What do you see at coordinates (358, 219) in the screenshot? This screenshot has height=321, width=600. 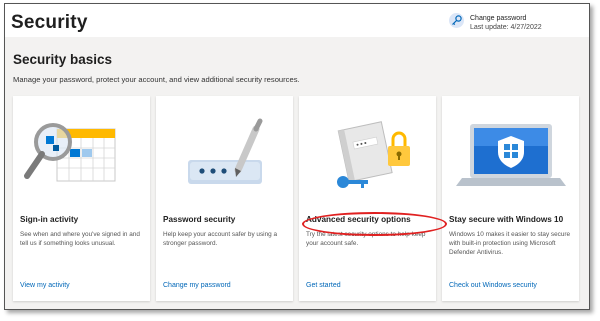 I see `card-title: Advanced security options` at bounding box center [358, 219].